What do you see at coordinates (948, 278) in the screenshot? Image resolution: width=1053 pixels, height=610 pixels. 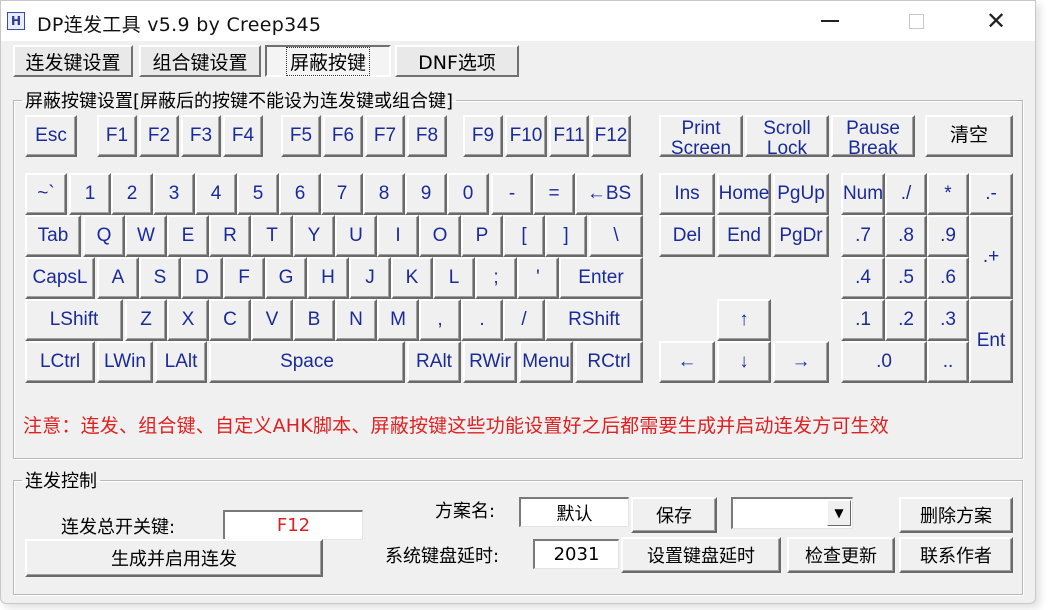 I see `numpad-key-n6: .6` at bounding box center [948, 278].